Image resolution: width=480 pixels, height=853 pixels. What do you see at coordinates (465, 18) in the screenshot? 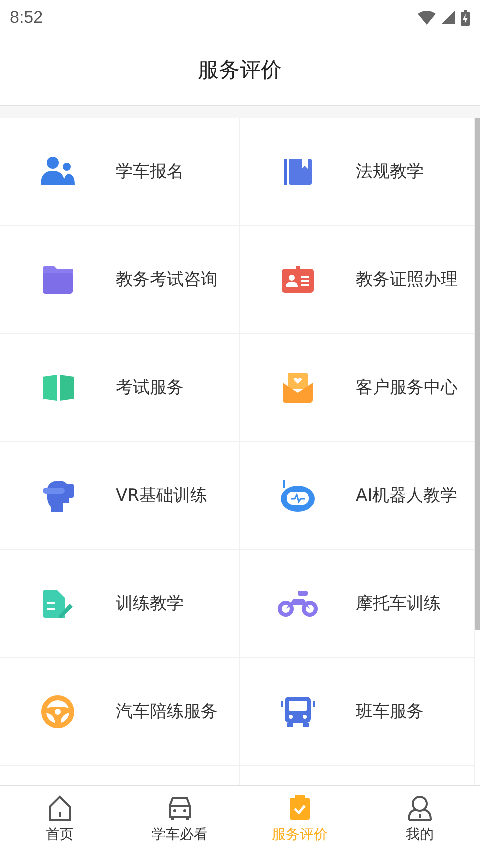
I see `battery-icon` at bounding box center [465, 18].